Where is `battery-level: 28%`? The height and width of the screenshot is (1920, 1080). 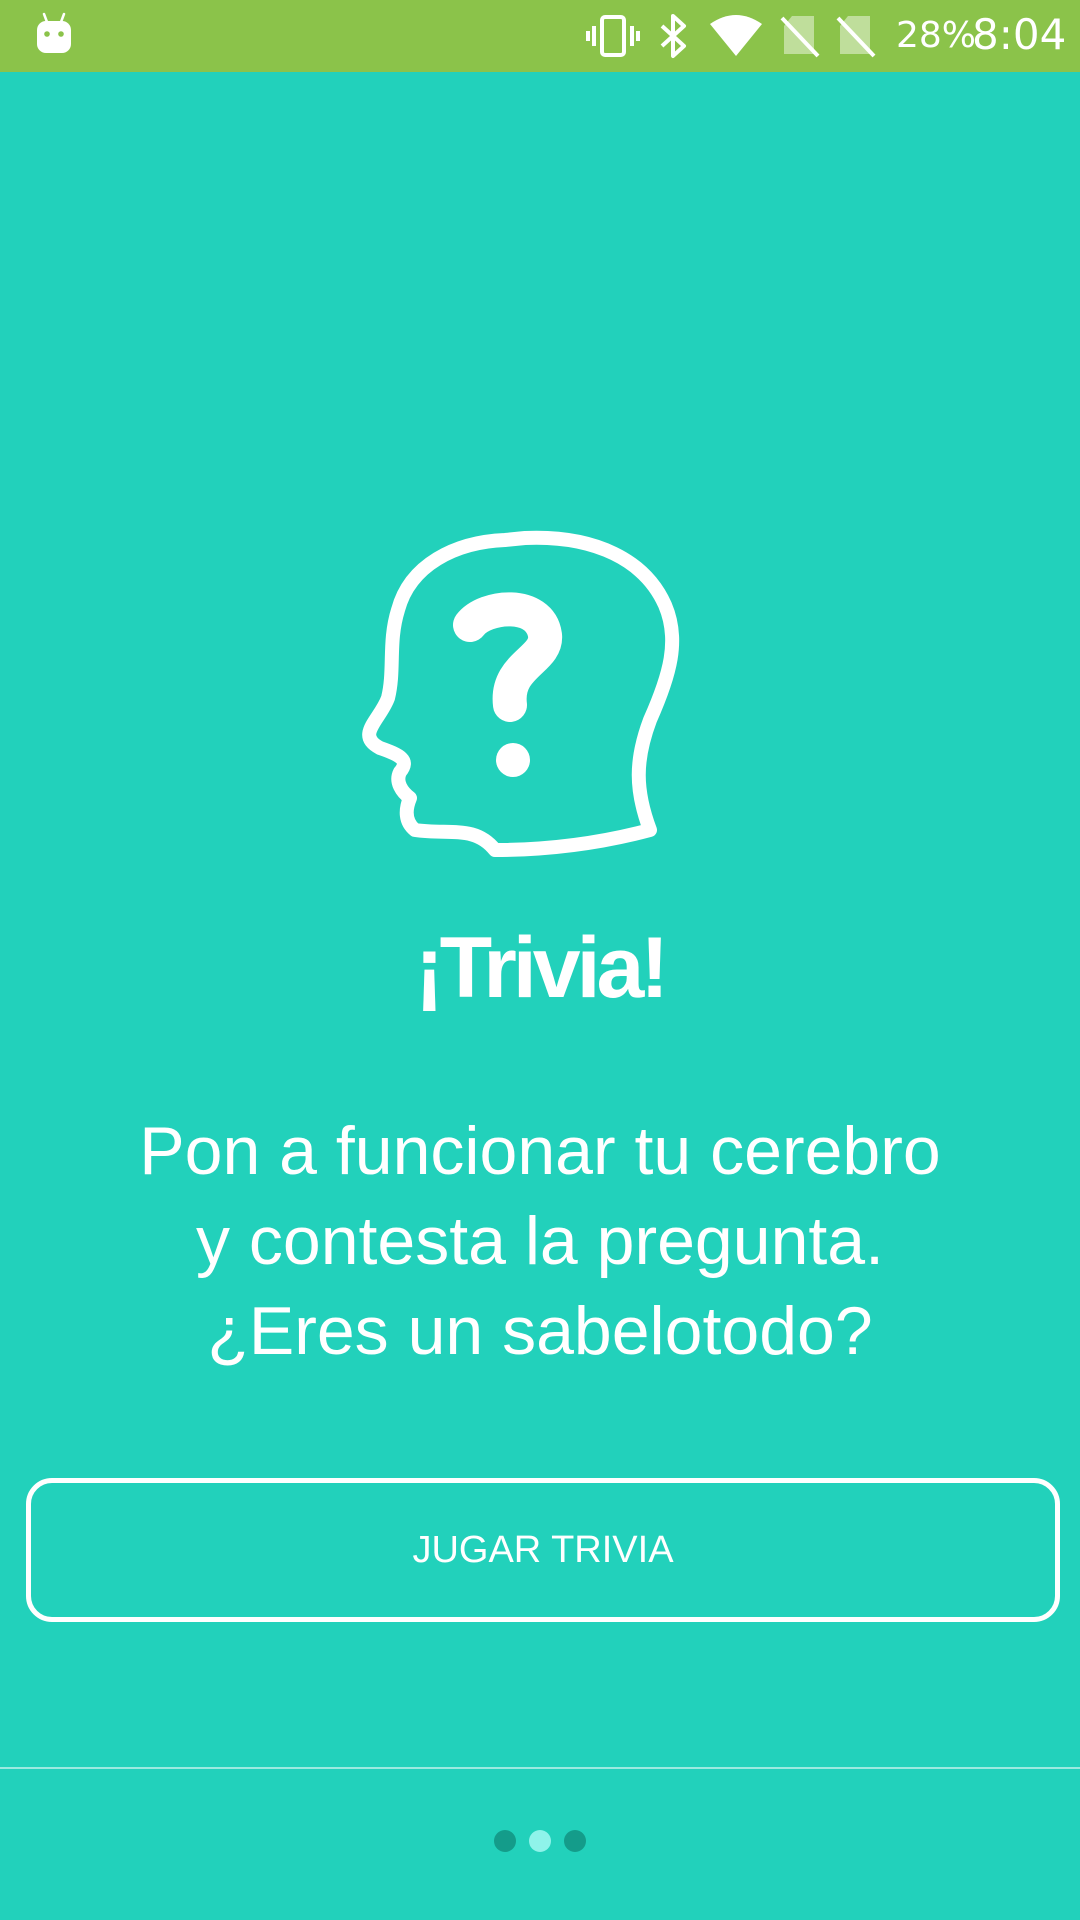
battery-level: 28% is located at coordinates (936, 35).